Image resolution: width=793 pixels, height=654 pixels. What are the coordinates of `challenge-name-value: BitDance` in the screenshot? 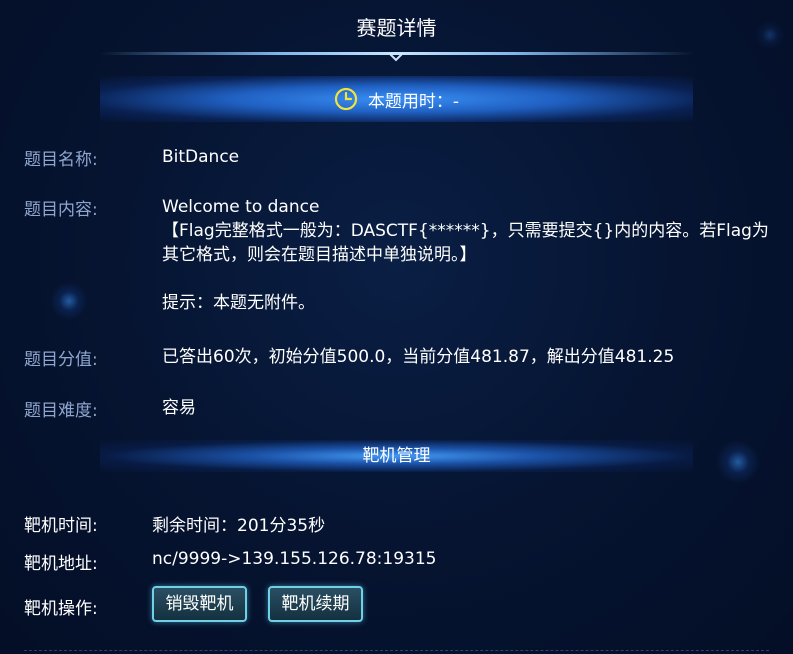 It's located at (201, 157).